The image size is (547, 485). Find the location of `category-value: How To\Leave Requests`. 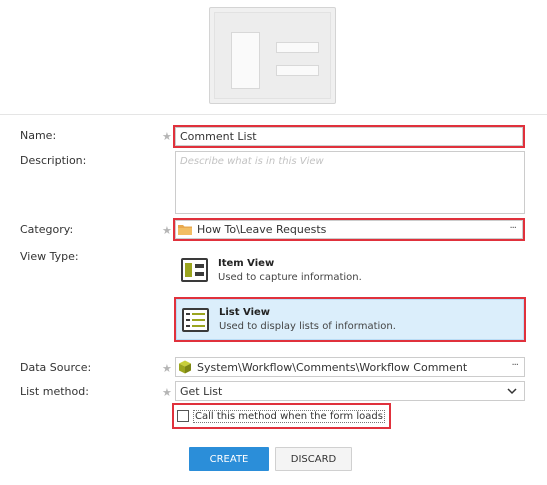

category-value: How To\Leave Requests is located at coordinates (262, 229).